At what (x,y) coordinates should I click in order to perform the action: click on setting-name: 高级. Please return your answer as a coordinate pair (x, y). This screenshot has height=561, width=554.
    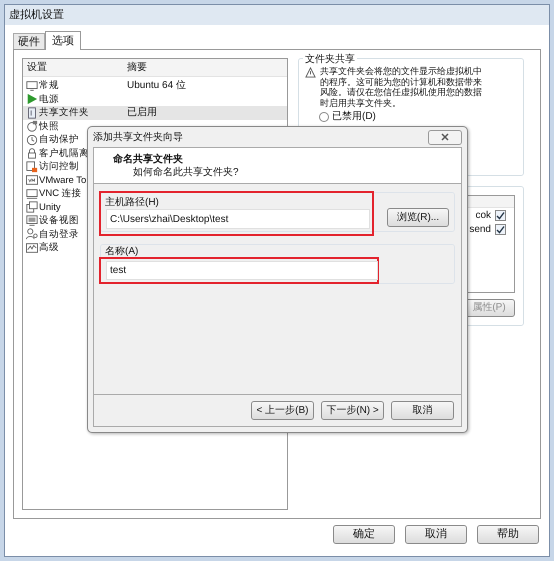
    Looking at the image, I should click on (49, 247).